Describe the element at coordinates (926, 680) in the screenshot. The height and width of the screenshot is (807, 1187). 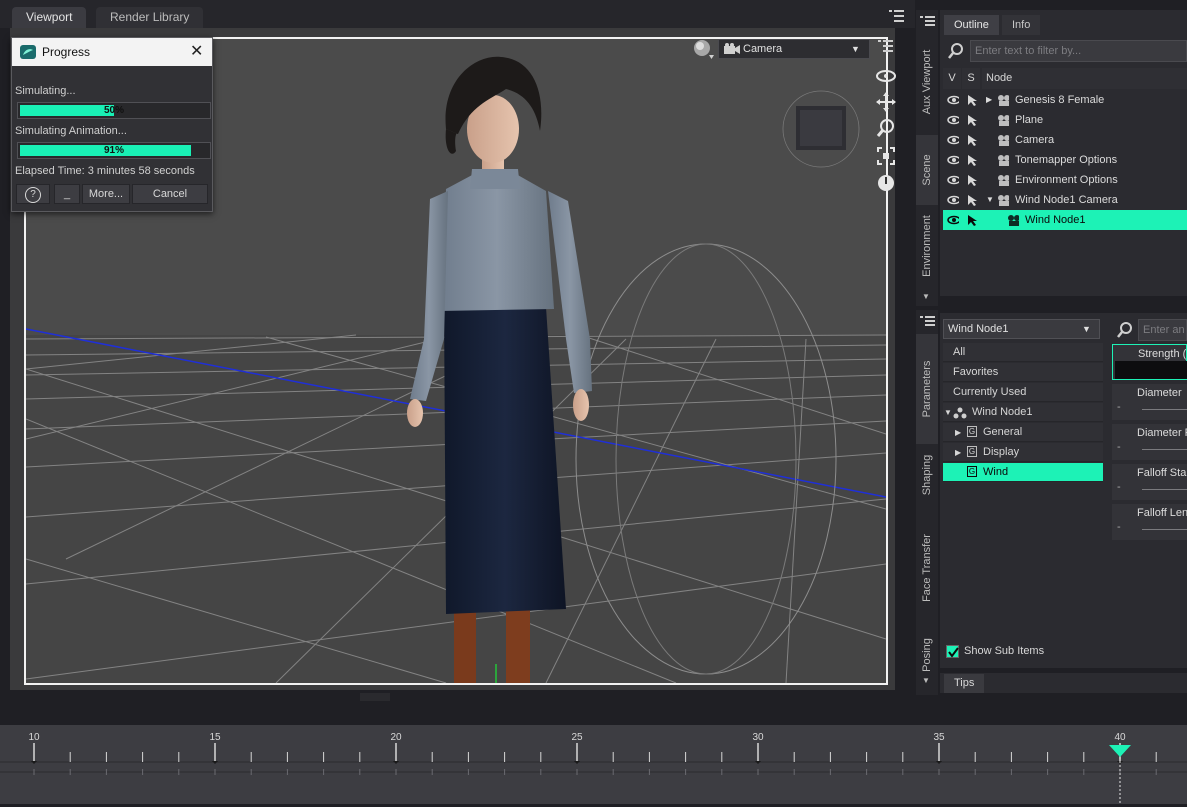
I see `scroll-down-icon-2: ▼` at that location.